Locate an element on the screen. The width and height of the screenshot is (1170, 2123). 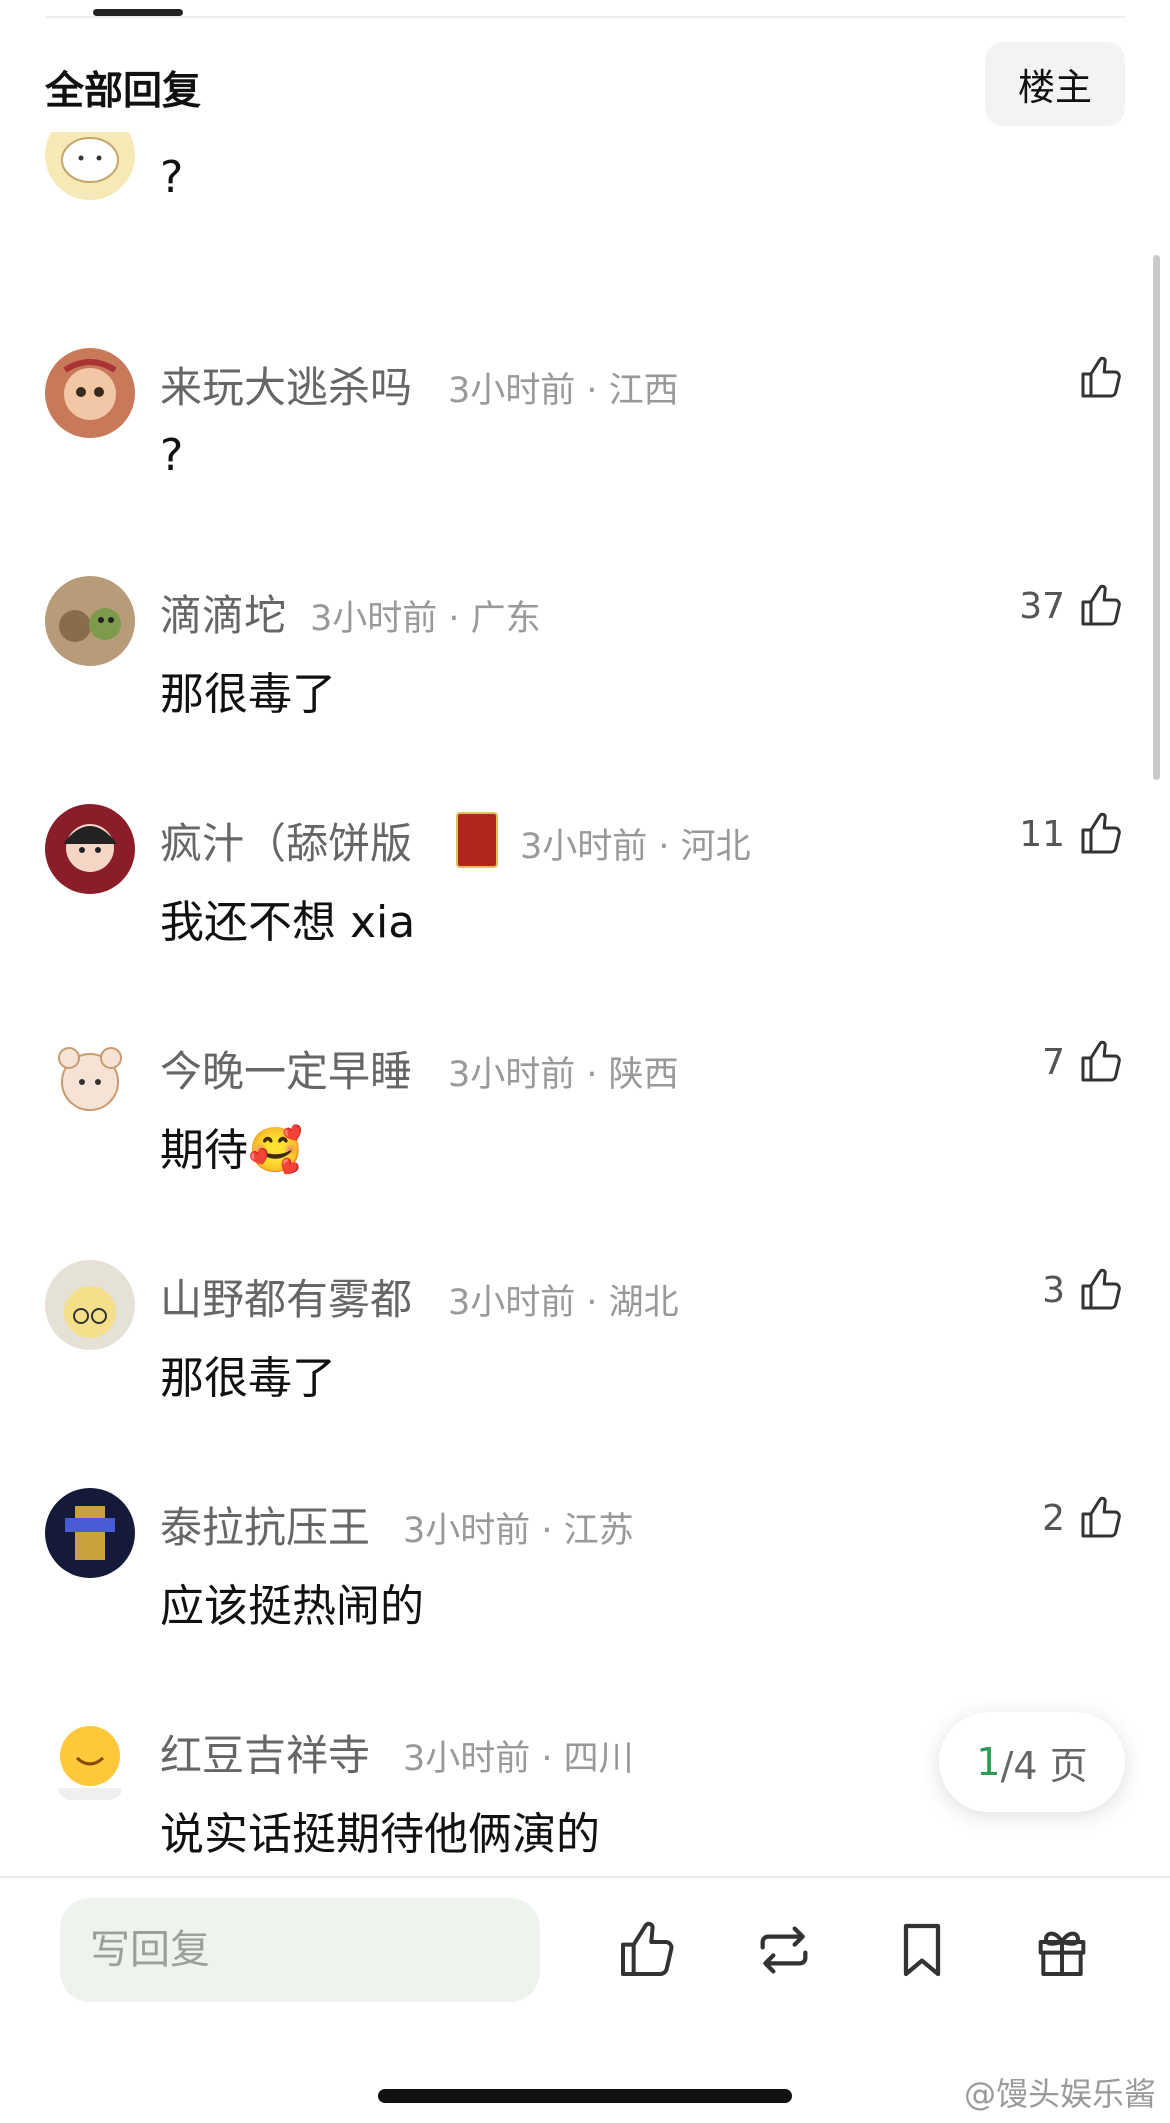
top-divider is located at coordinates (585, 17).